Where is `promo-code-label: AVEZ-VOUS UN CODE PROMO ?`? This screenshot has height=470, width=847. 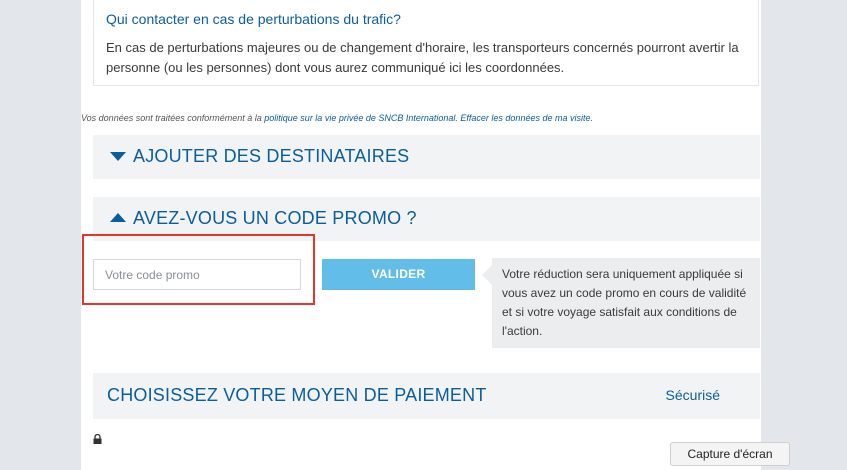 promo-code-label: AVEZ-VOUS UN CODE PROMO ? is located at coordinates (275, 218).